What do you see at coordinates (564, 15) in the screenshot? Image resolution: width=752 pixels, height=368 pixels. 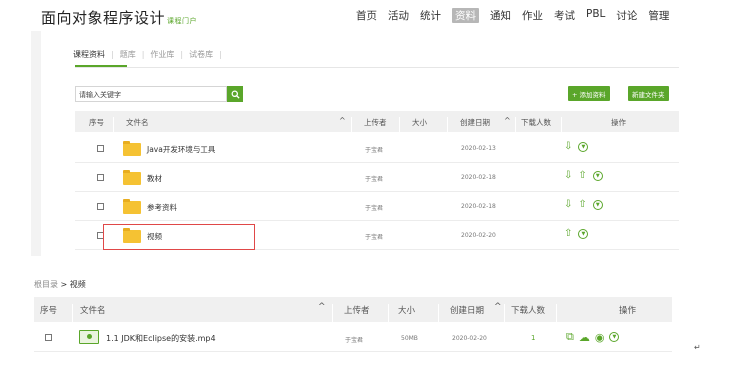 I see `nav-exams: 考试` at bounding box center [564, 15].